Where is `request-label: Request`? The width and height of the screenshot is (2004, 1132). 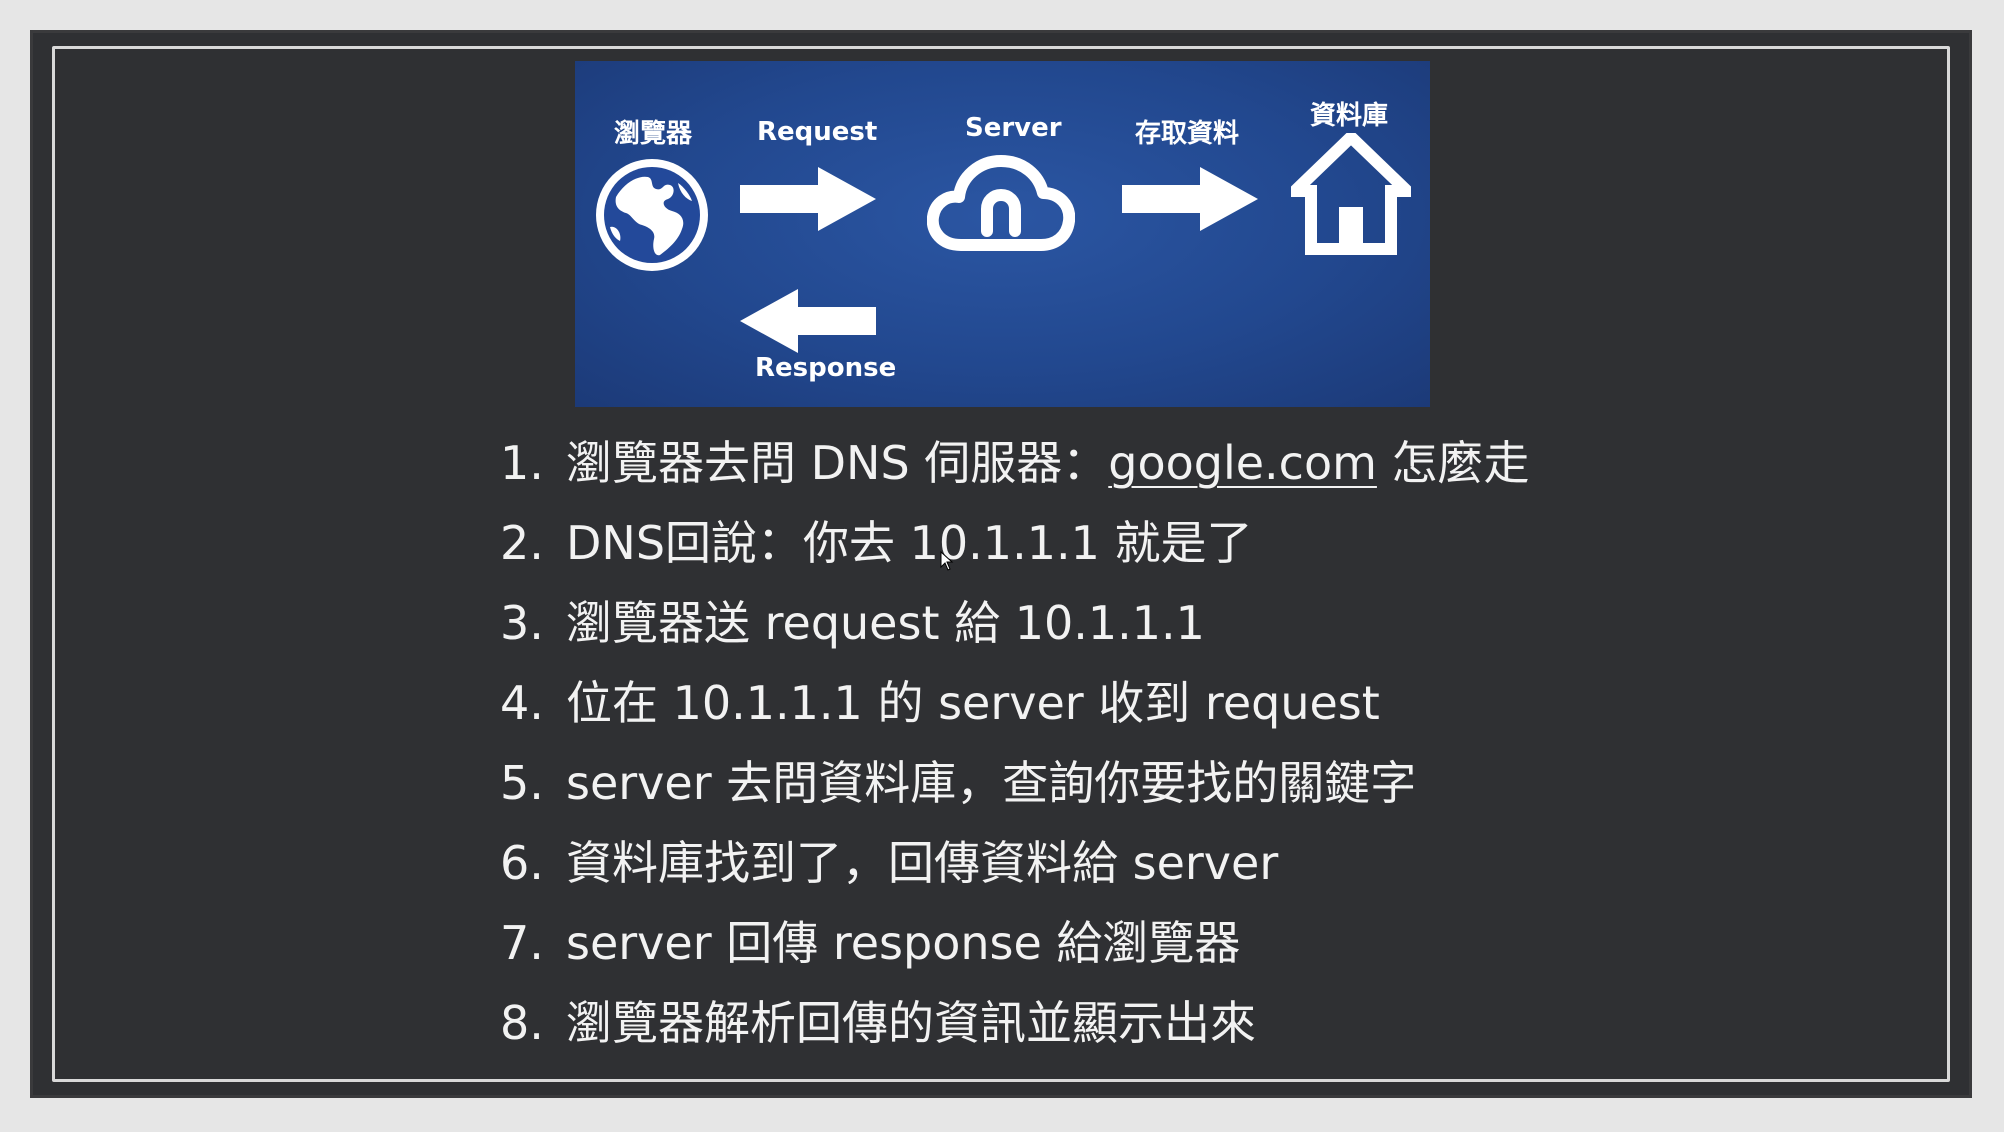 request-label: Request is located at coordinates (817, 132).